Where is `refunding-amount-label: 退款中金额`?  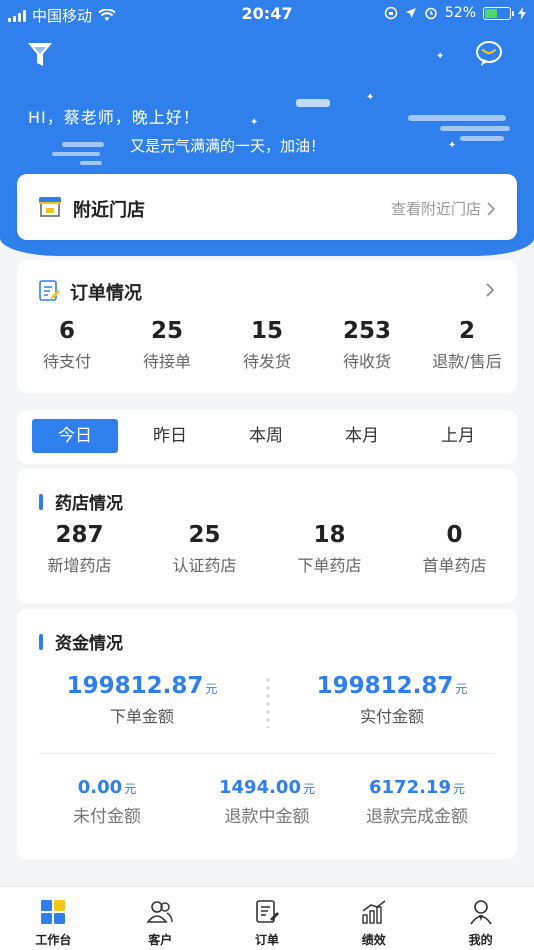 refunding-amount-label: 退款中金额 is located at coordinates (267, 817).